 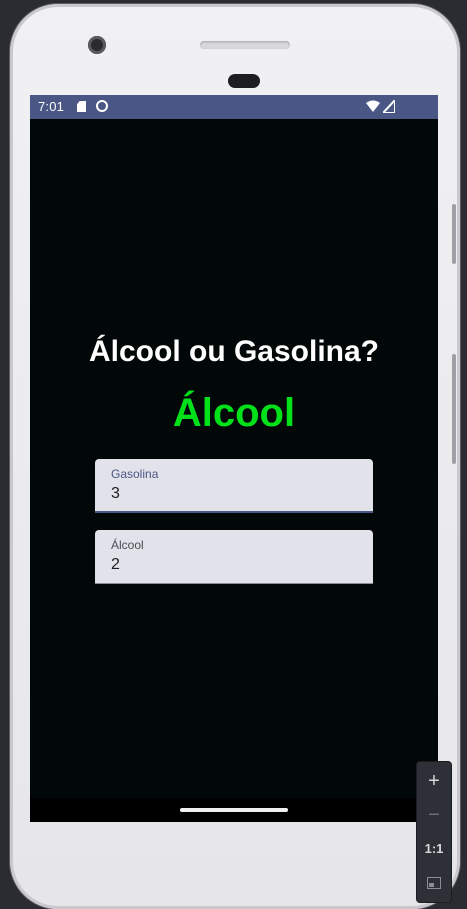 I want to click on actual-size-button: 1:1, so click(x=434, y=849).